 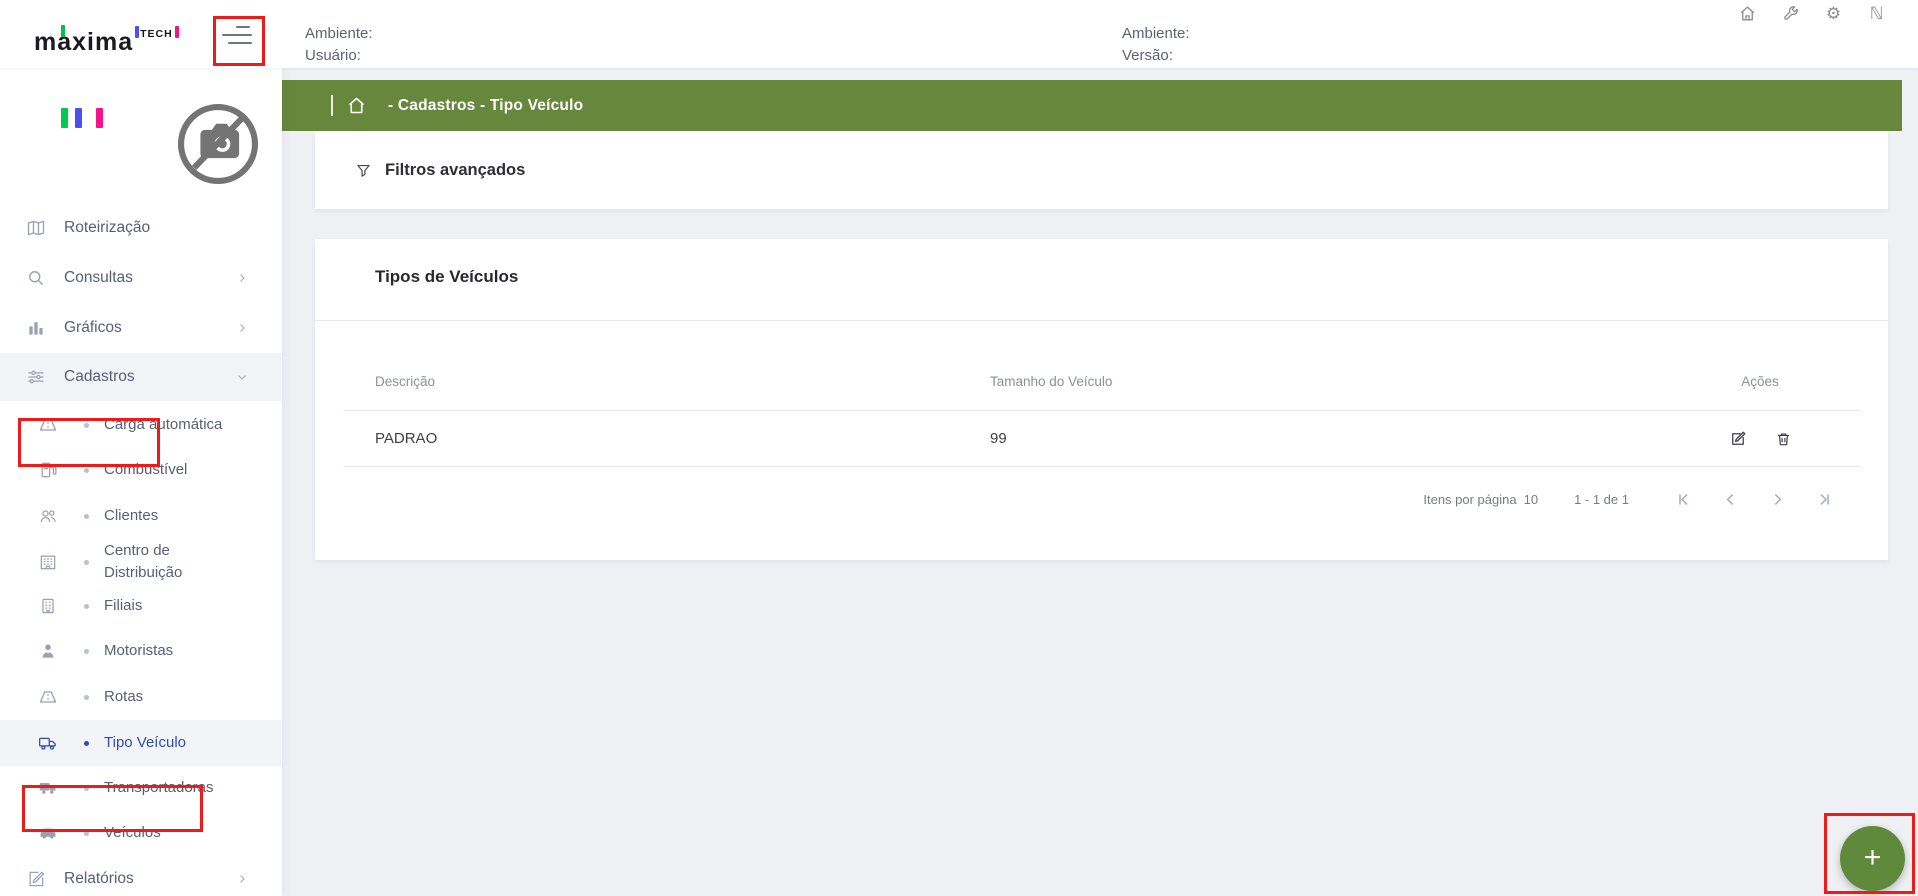 I want to click on sidebar-item-veiculos: Veículos, so click(x=141, y=833).